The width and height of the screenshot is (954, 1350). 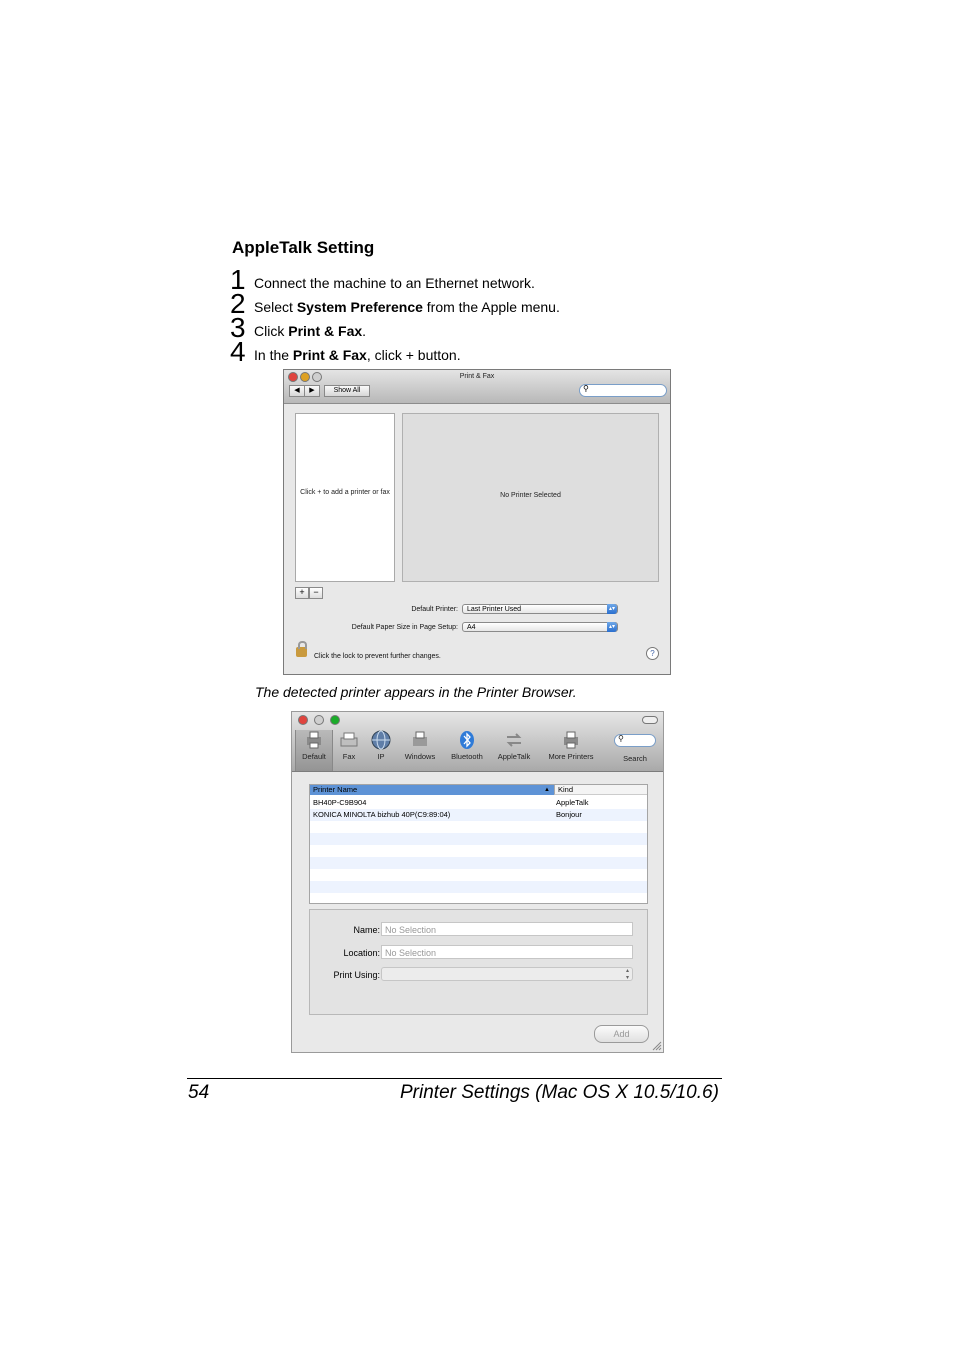 I want to click on name-field: No Selection, so click(x=507, y=929).